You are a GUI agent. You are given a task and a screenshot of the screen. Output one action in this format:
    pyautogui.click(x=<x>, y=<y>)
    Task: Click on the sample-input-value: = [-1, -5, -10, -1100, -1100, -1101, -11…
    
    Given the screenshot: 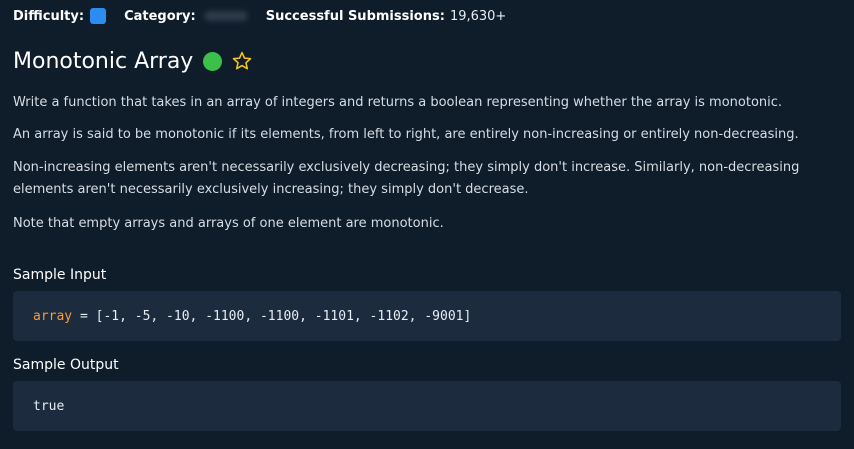 What is the action you would take?
    pyautogui.click(x=272, y=316)
    